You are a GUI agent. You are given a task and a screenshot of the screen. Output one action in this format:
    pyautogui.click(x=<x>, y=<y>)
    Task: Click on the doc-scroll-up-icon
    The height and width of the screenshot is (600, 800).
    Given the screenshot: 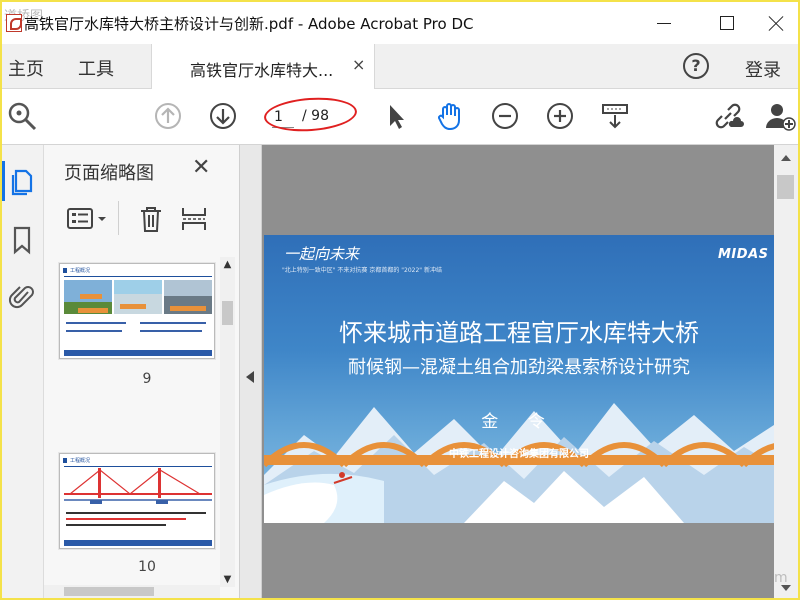 What is the action you would take?
    pyautogui.click(x=786, y=158)
    